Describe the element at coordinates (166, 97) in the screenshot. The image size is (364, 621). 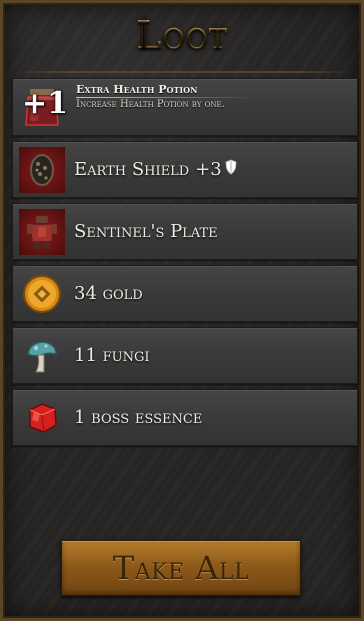
I see `upgrade-divider` at that location.